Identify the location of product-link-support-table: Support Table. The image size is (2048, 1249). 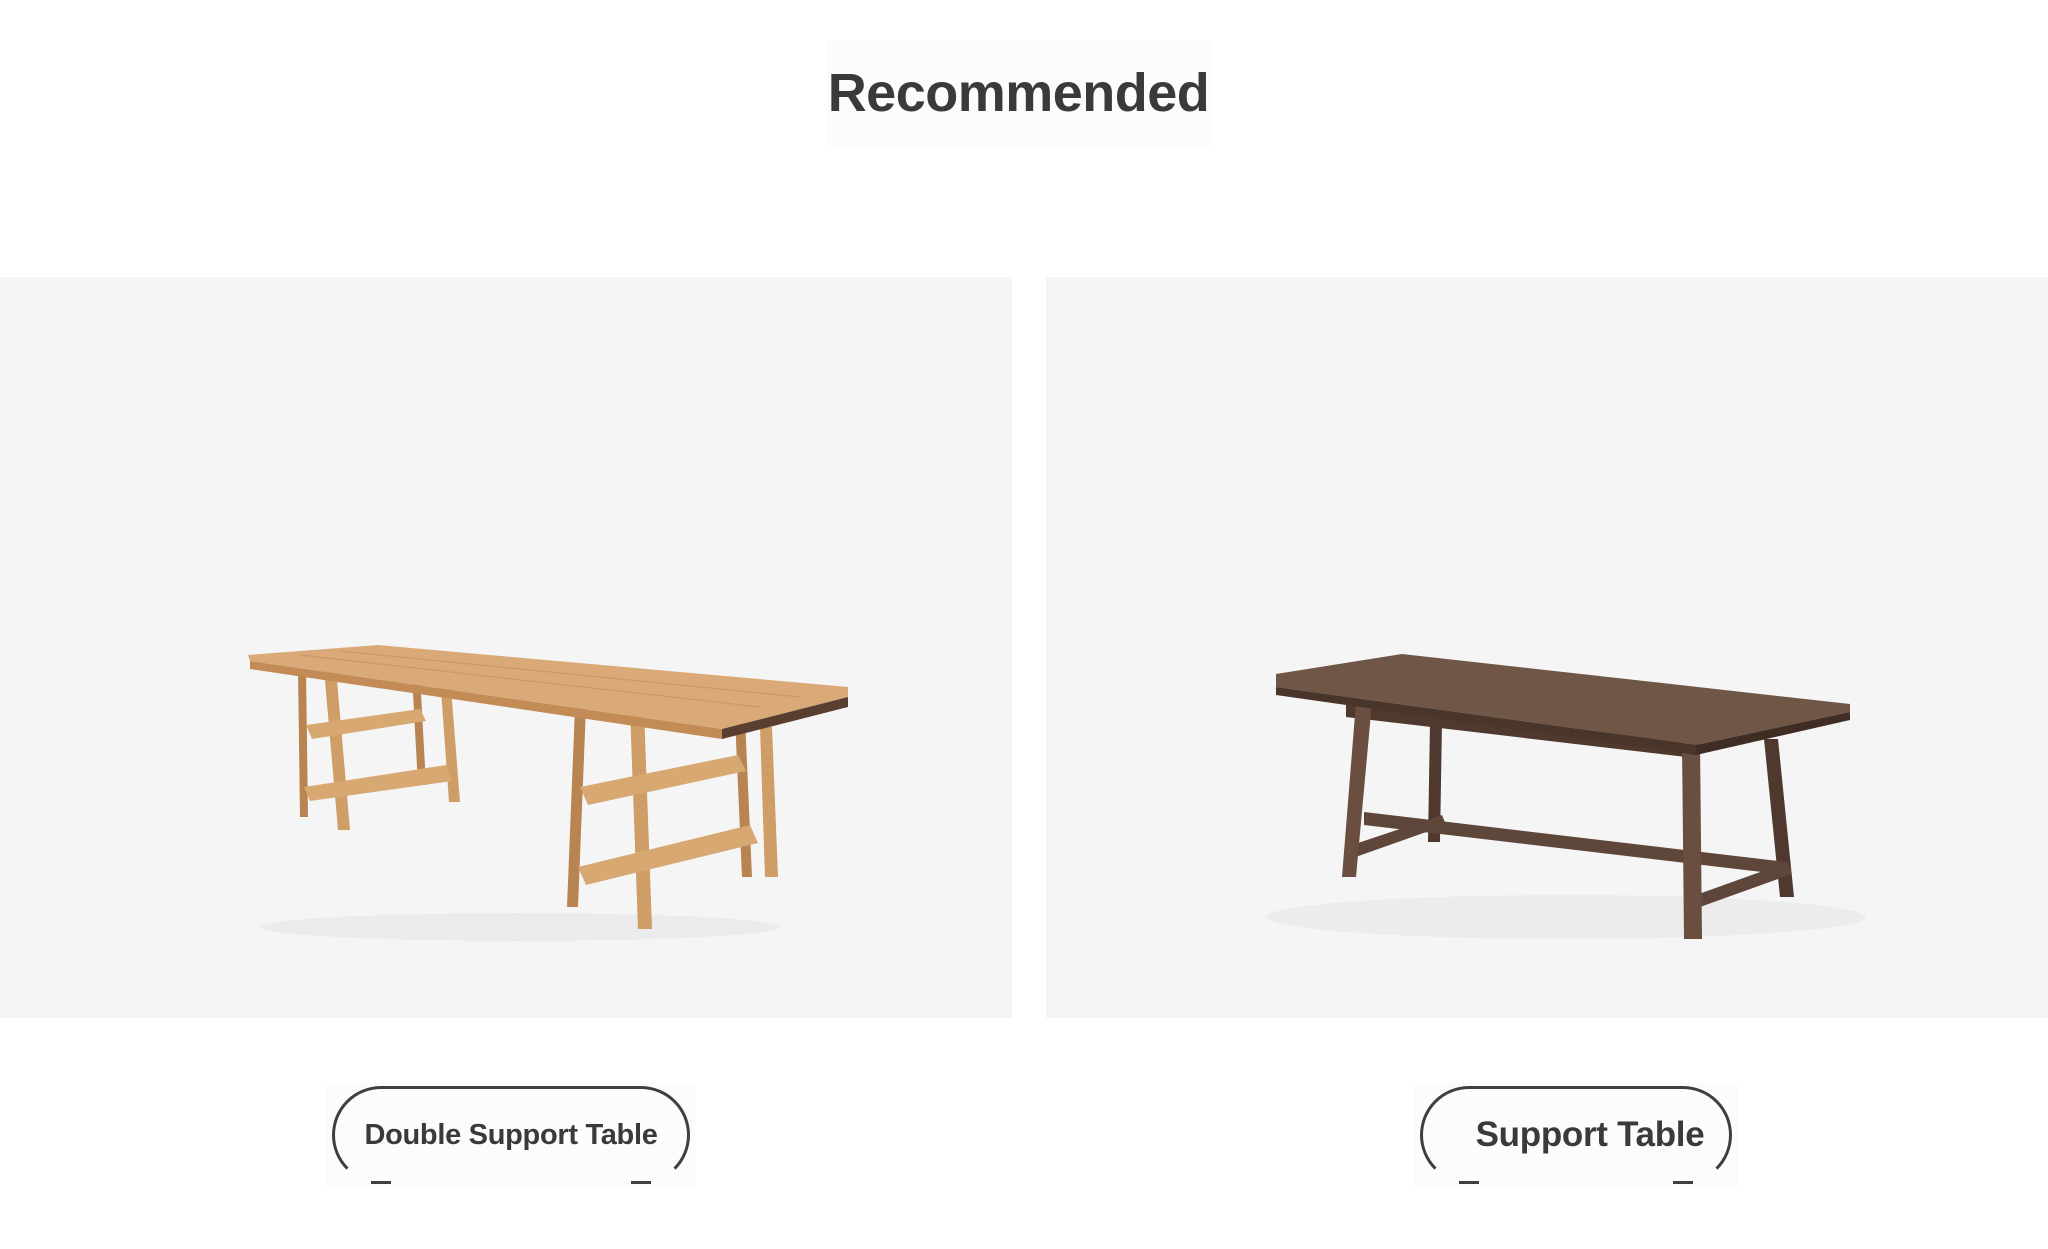
(1576, 1135).